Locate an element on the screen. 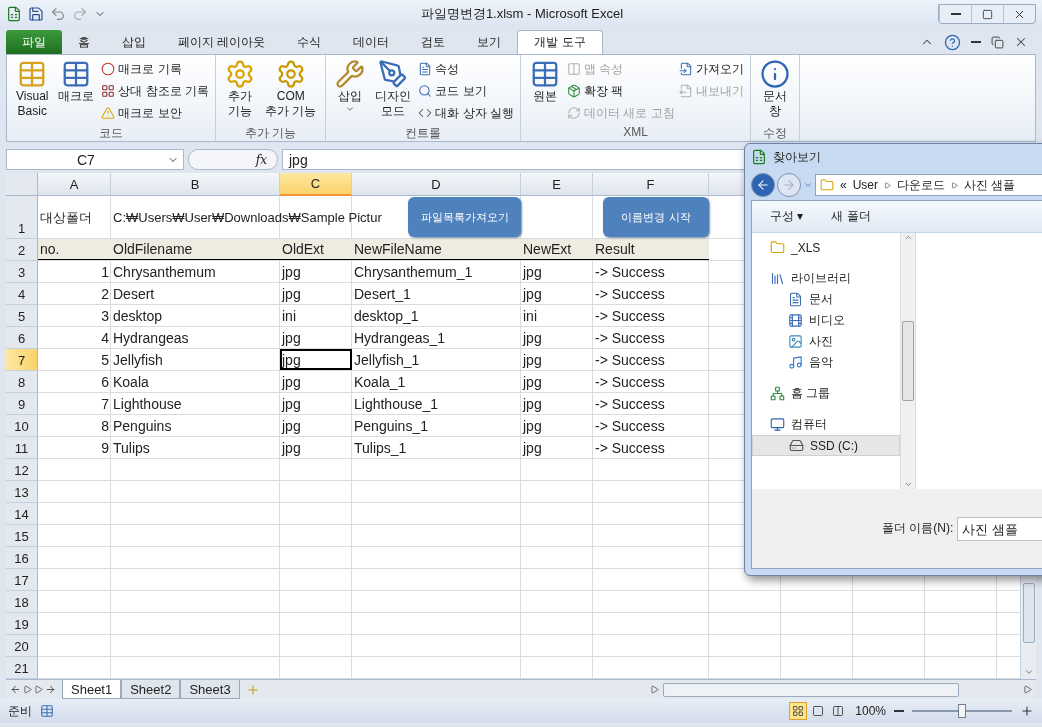 This screenshot has height=727, width=1042. ribbon-button: 매크로 보안 is located at coordinates (155, 113).